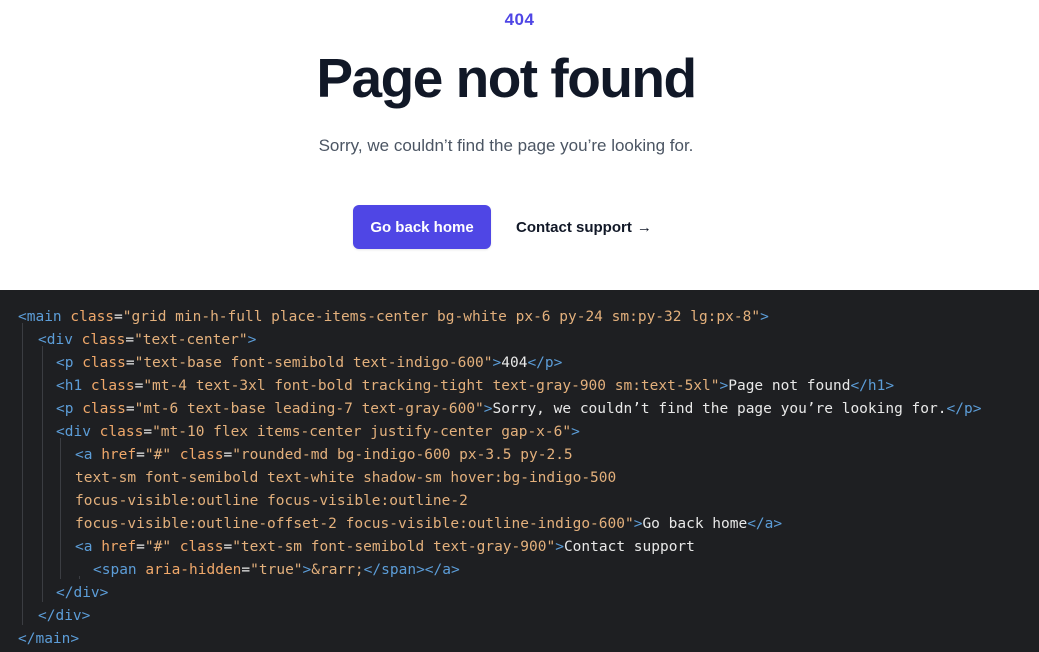  I want to click on page-title: Page not found, so click(506, 78).